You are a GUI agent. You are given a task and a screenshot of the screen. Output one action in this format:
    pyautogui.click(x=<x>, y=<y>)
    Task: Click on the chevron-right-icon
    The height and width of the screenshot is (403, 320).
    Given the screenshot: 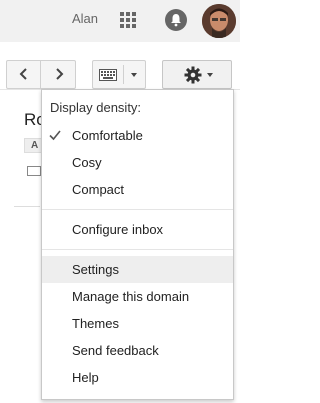 What is the action you would take?
    pyautogui.click(x=60, y=74)
    